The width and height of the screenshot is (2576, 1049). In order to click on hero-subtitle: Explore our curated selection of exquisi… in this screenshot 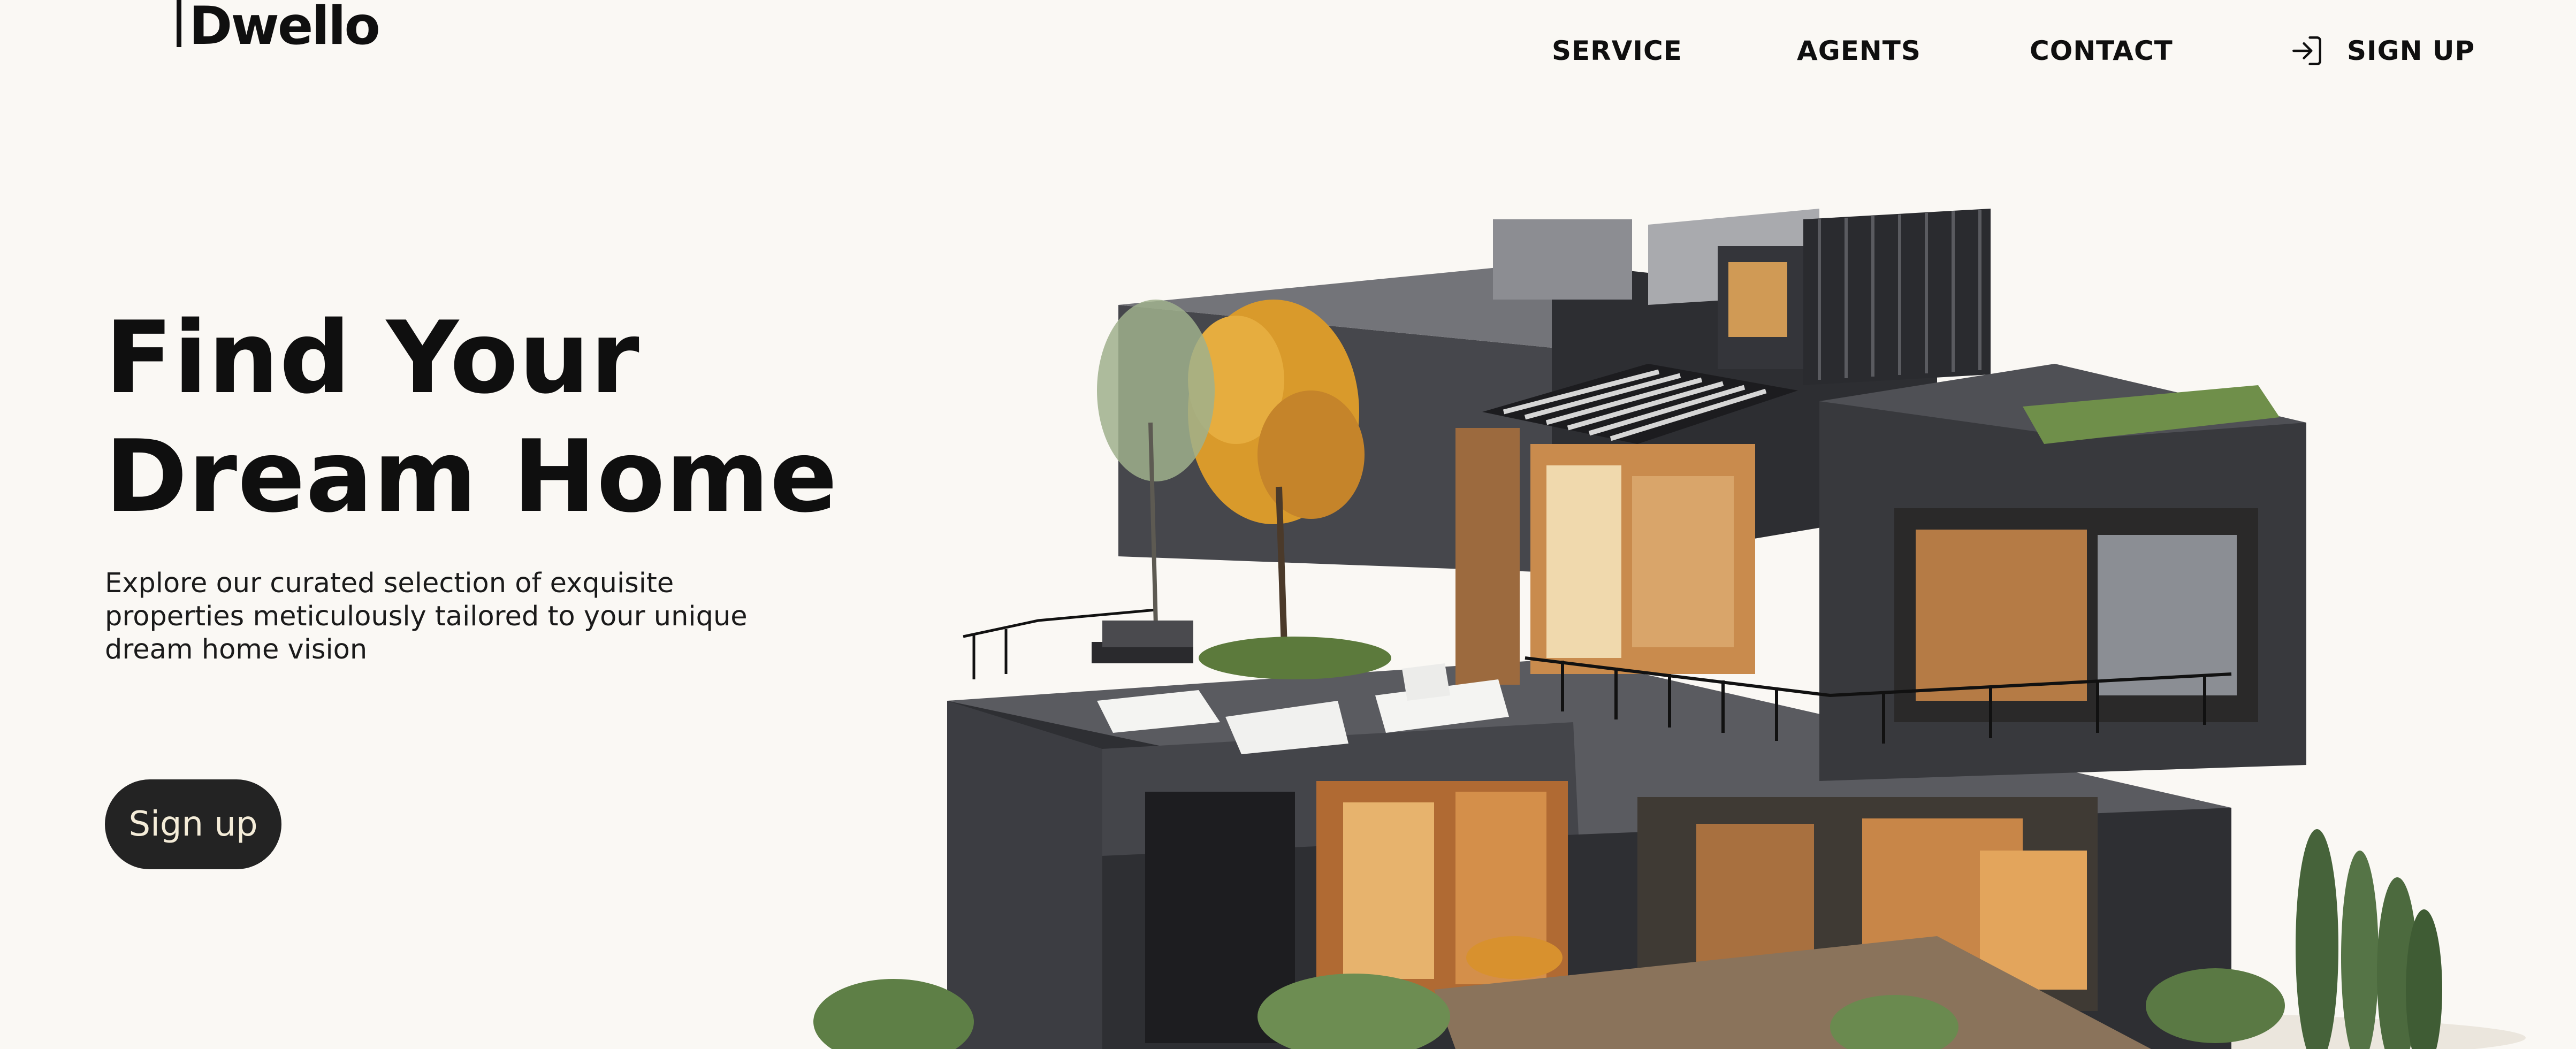, I will do `click(463, 617)`.